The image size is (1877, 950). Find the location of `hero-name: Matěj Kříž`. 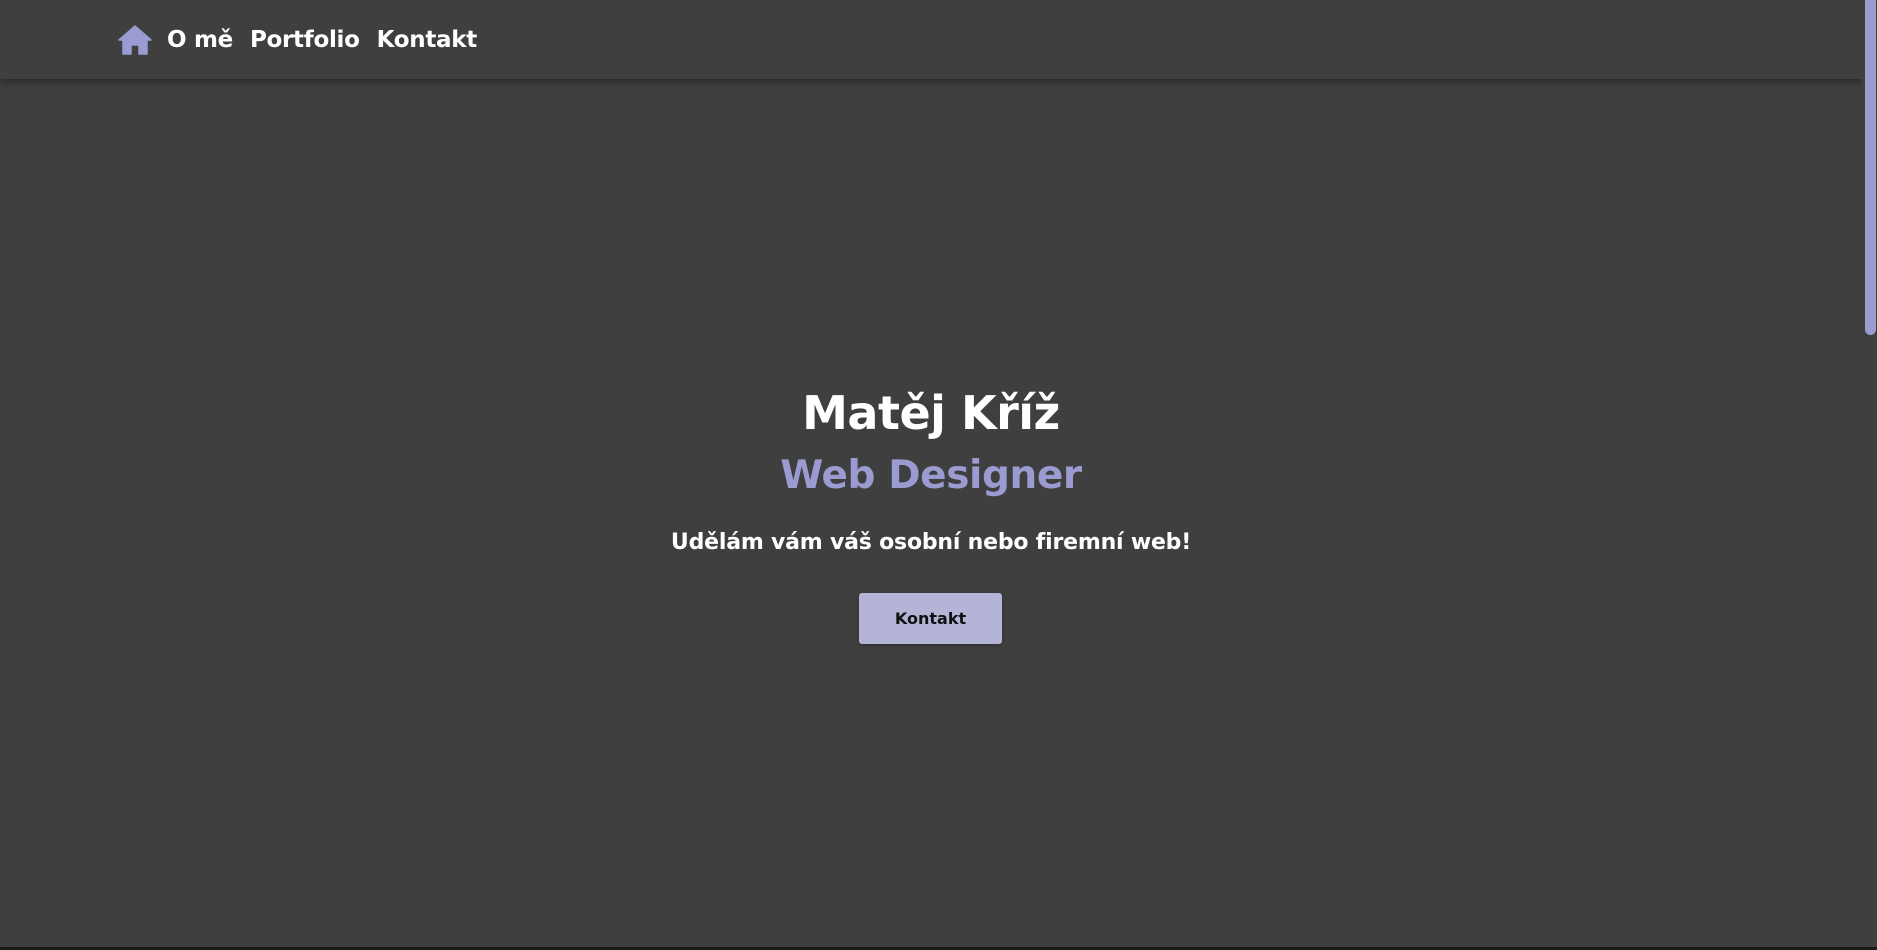

hero-name: Matěj Kříž is located at coordinates (931, 413).